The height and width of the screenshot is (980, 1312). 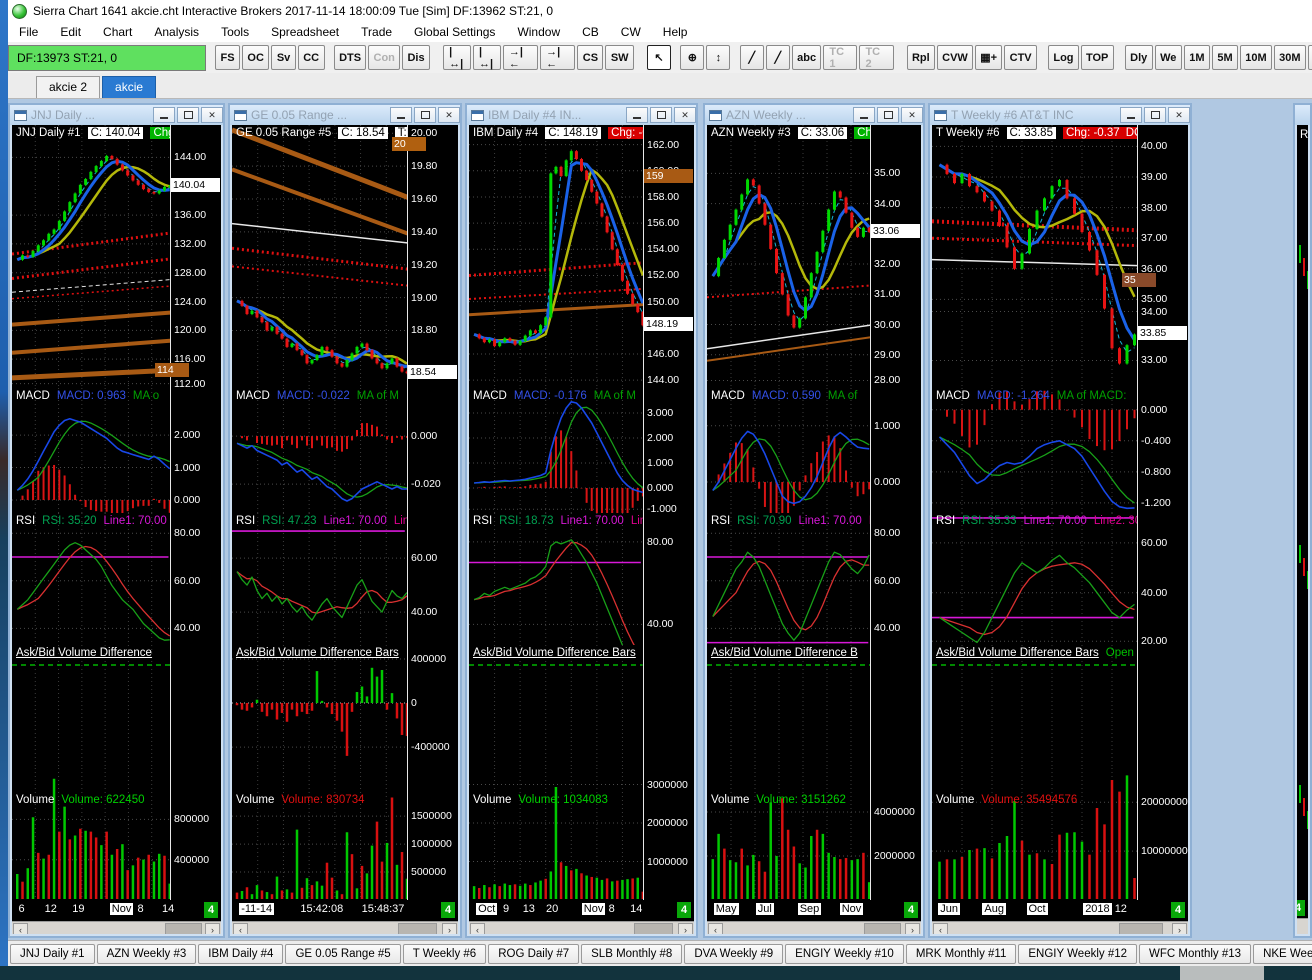 I want to click on menu-item-cb: CB, so click(x=590, y=32).